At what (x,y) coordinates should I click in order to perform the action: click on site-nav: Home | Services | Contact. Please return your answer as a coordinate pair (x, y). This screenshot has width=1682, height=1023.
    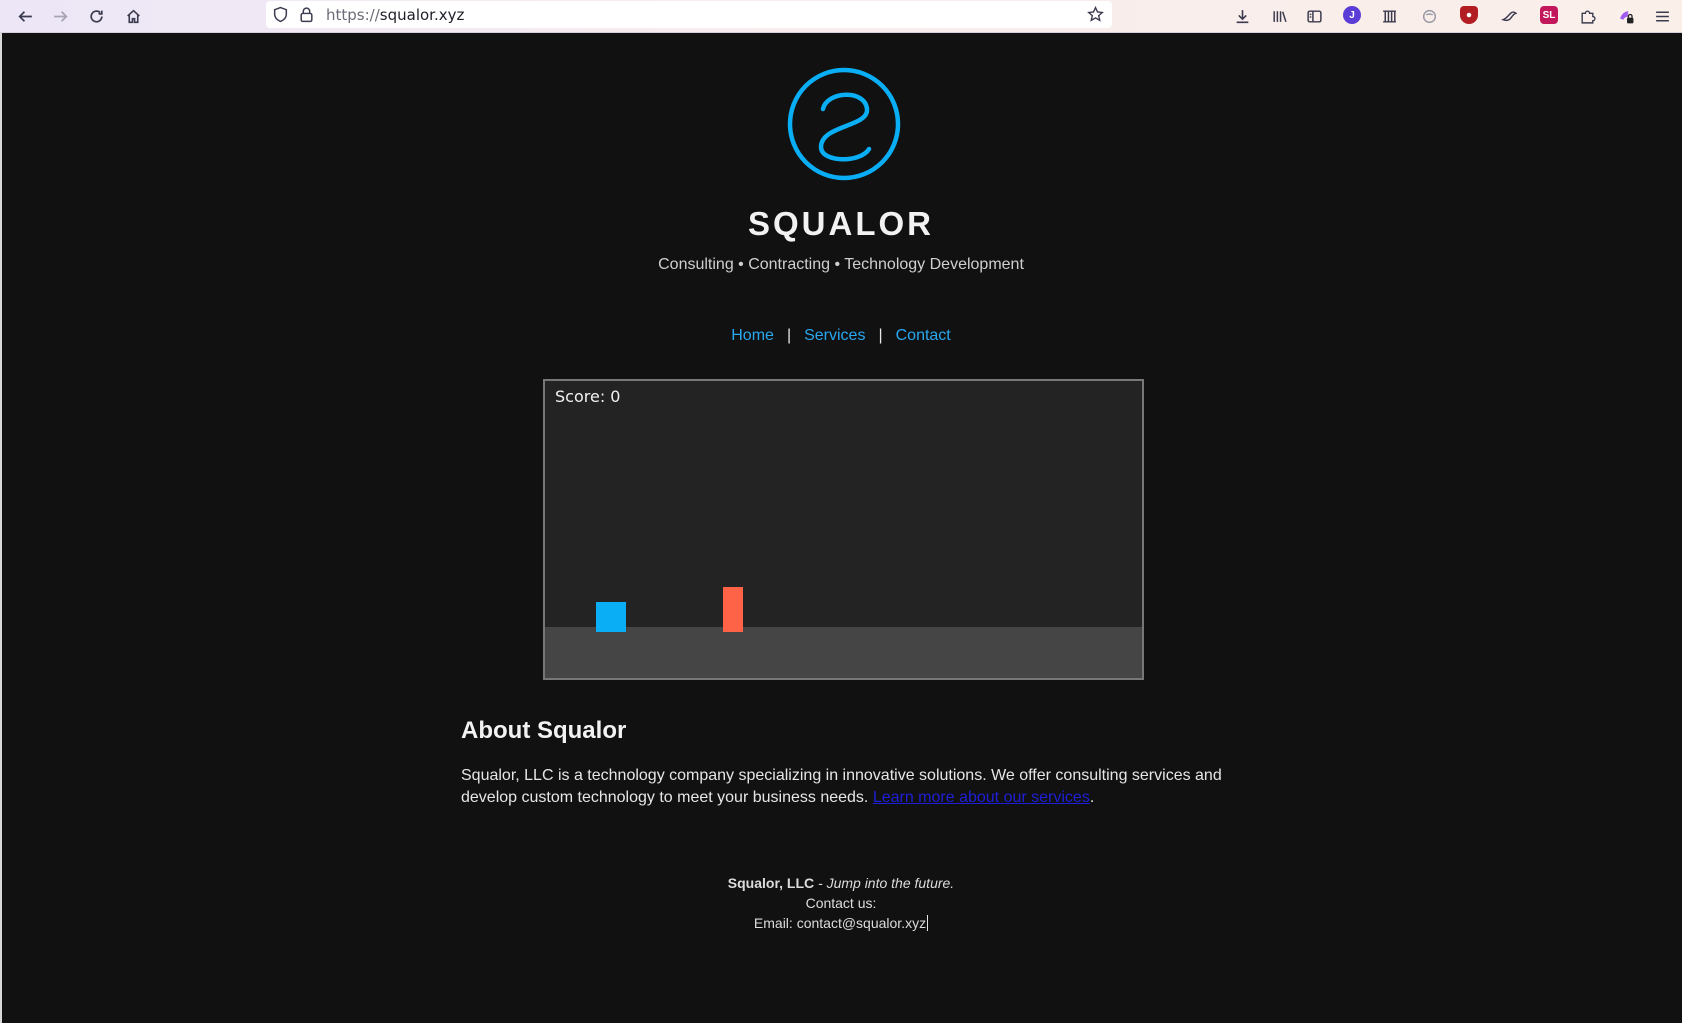
    Looking at the image, I should click on (841, 336).